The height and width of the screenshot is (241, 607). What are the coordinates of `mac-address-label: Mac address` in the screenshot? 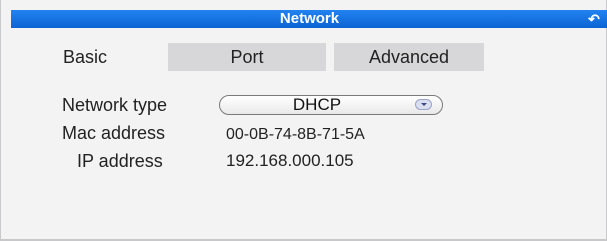 It's located at (114, 133).